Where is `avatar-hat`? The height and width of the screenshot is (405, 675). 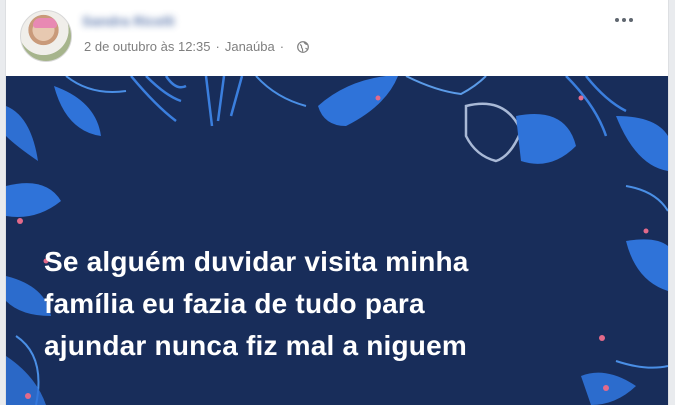 avatar-hat is located at coordinates (45, 23).